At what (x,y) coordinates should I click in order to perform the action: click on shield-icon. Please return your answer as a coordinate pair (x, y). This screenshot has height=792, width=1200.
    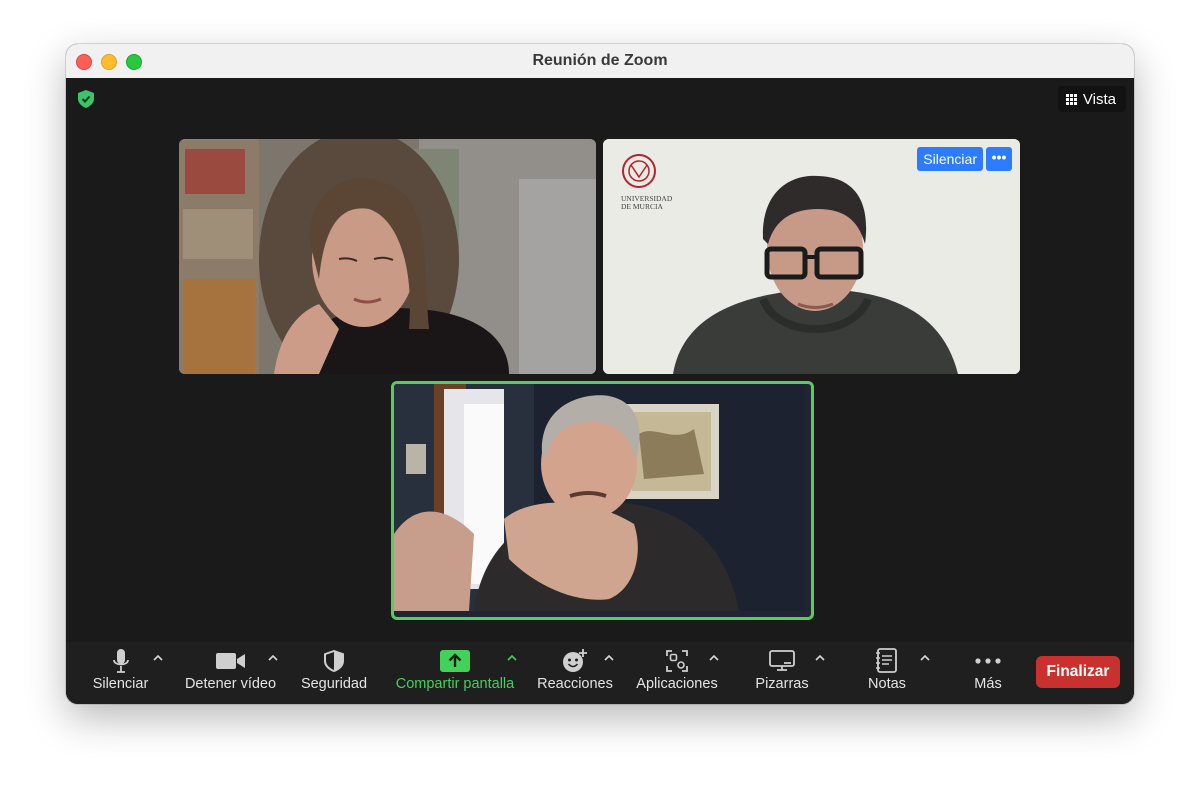
    Looking at the image, I should click on (334, 661).